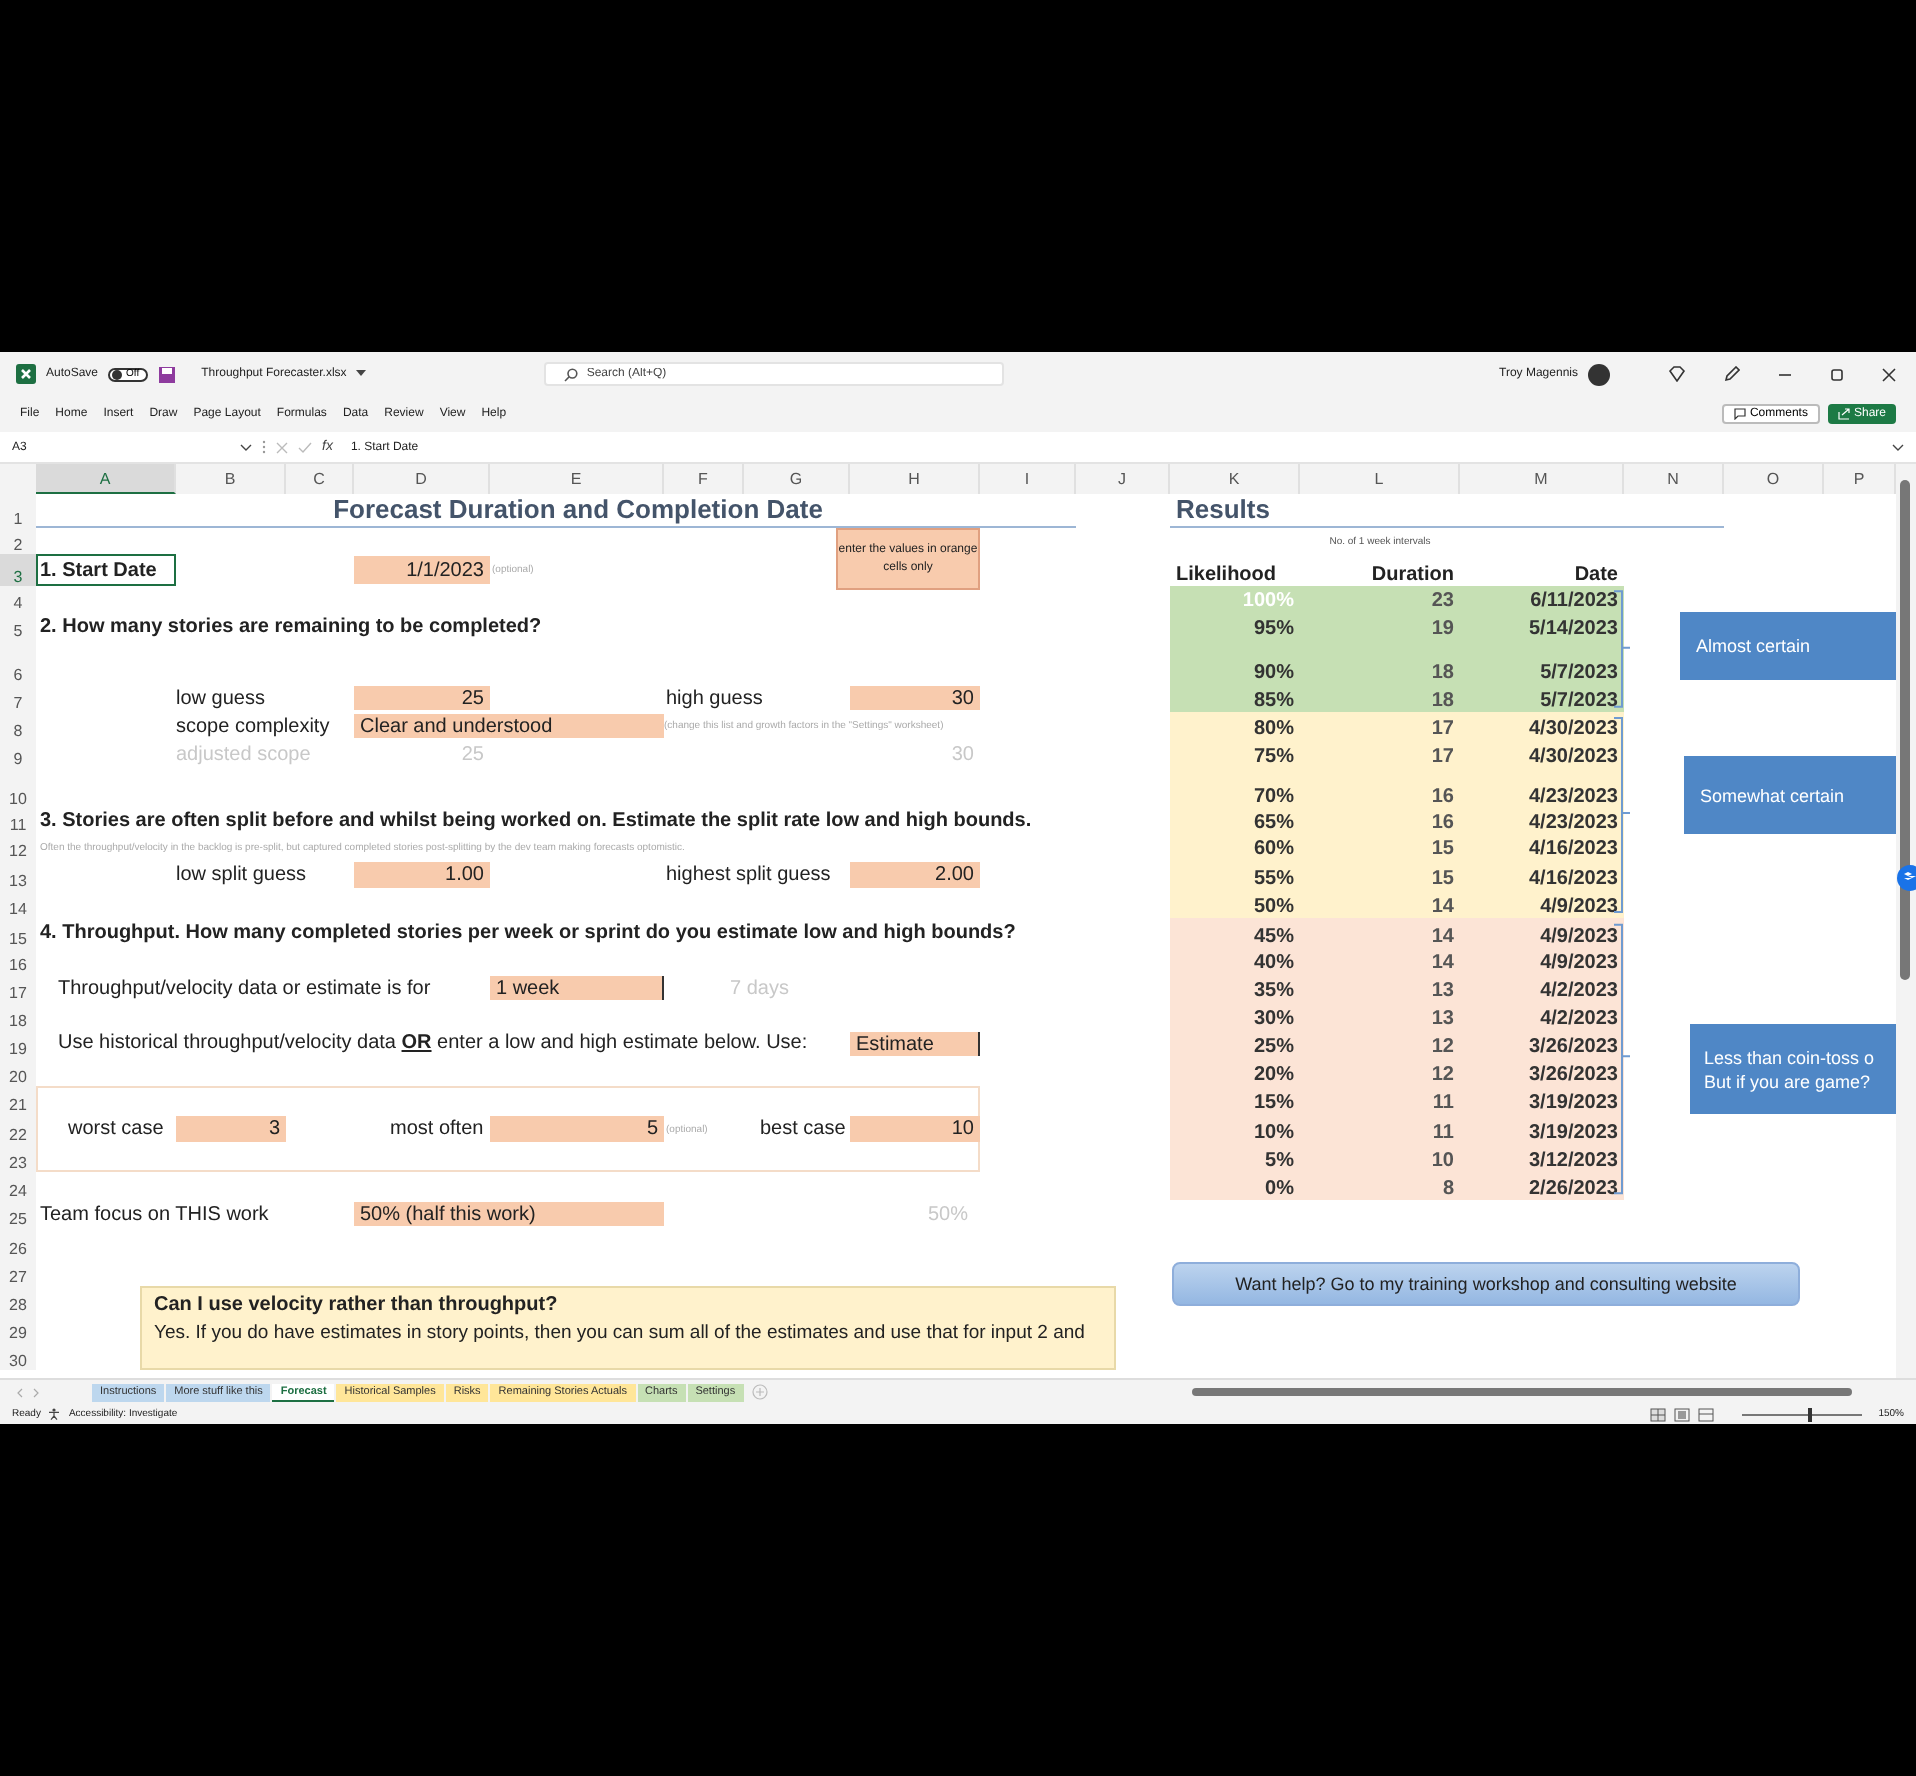 The image size is (1916, 1776). I want to click on column-header: B, so click(231, 479).